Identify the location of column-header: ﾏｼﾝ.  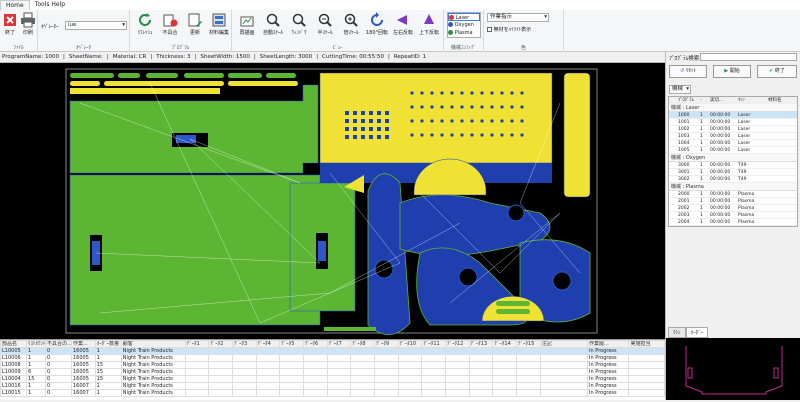
(752, 100).